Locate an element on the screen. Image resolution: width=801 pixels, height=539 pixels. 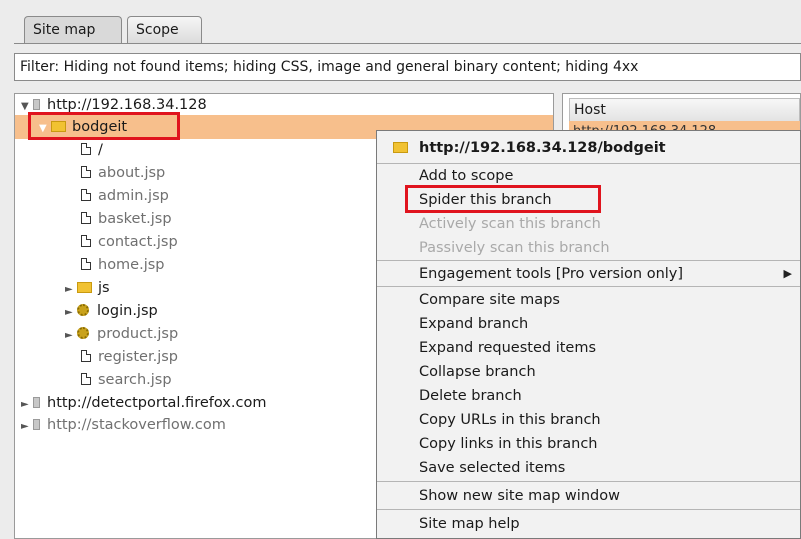
menu-item-show-new-site-map-window: Show new site map window is located at coordinates (588, 496).